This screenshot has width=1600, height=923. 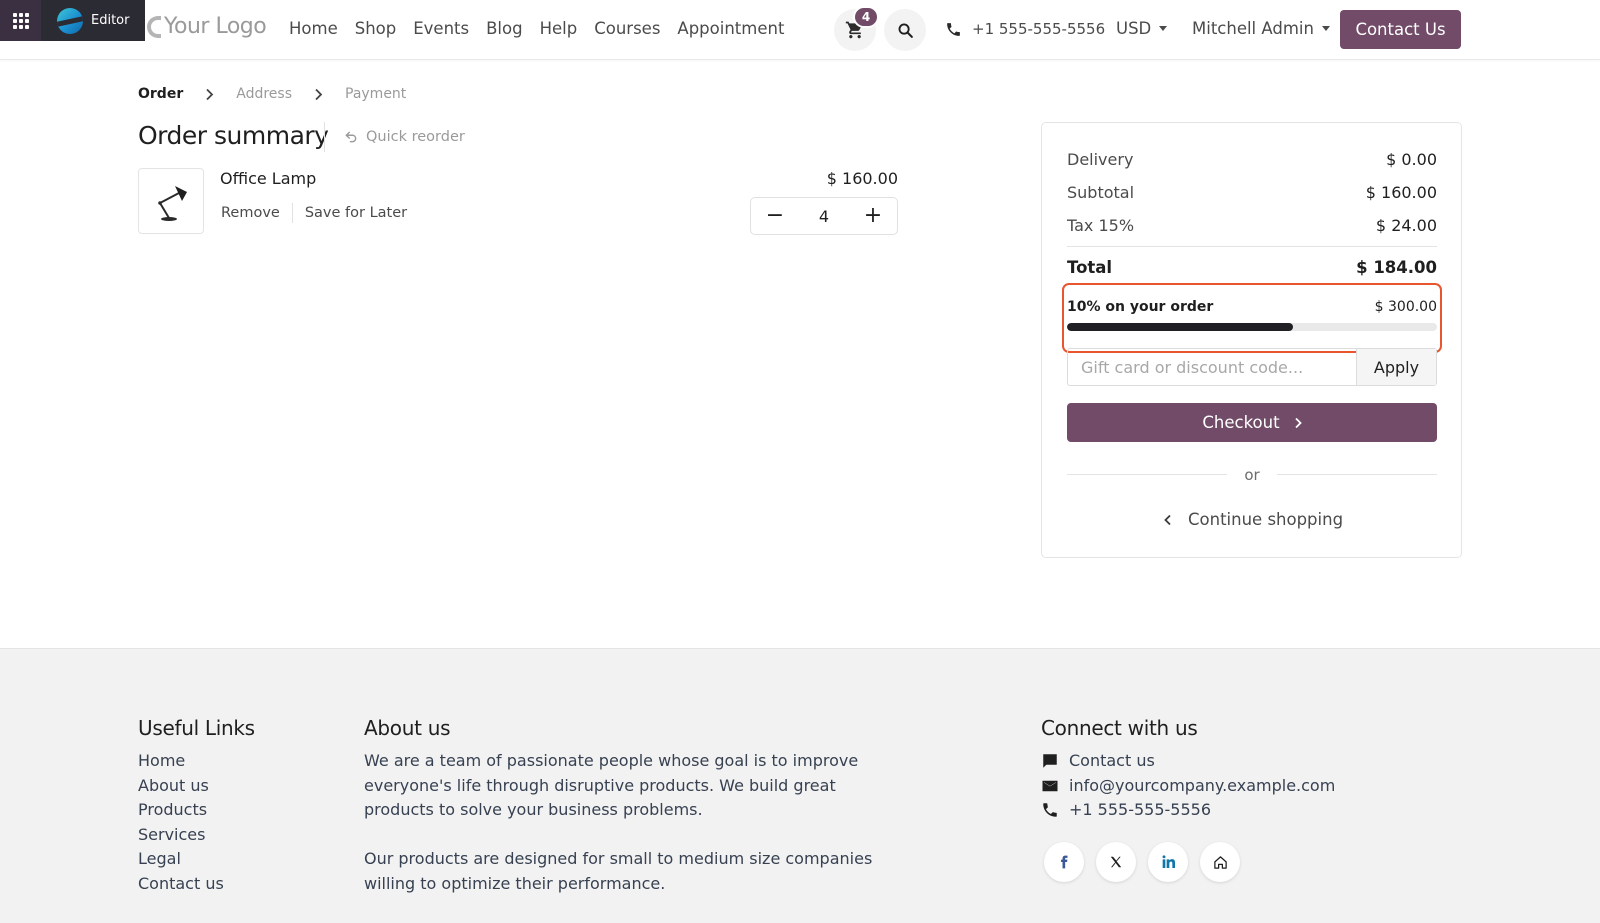 I want to click on quantity-input, so click(x=824, y=216).